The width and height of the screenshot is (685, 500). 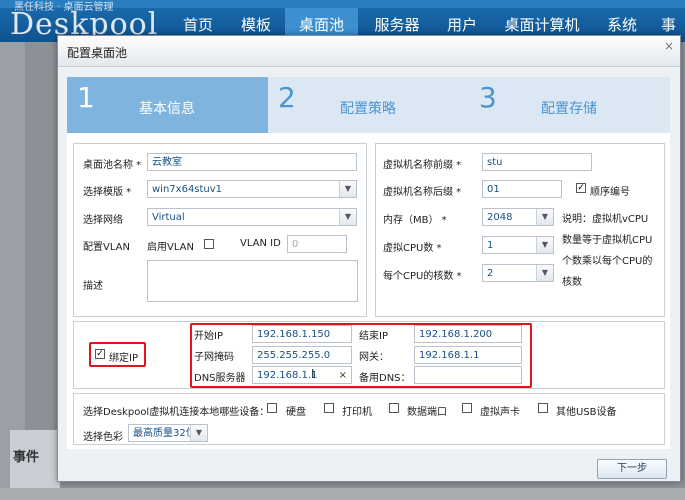 What do you see at coordinates (500, 217) in the screenshot?
I see `memory-value: 2048` at bounding box center [500, 217].